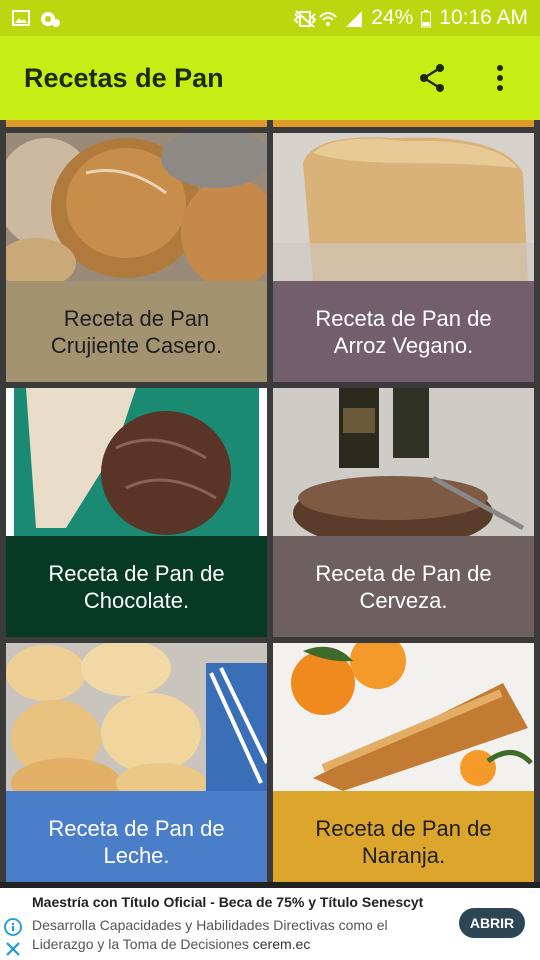 This screenshot has height=960, width=540. I want to click on gear-notification-icon, so click(50, 18).